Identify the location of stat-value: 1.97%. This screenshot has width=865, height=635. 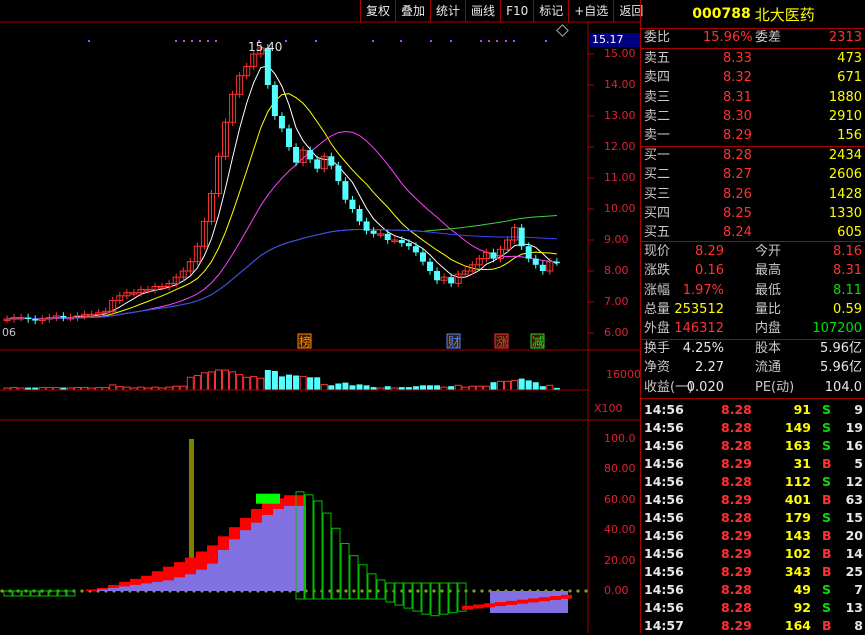
(703, 290).